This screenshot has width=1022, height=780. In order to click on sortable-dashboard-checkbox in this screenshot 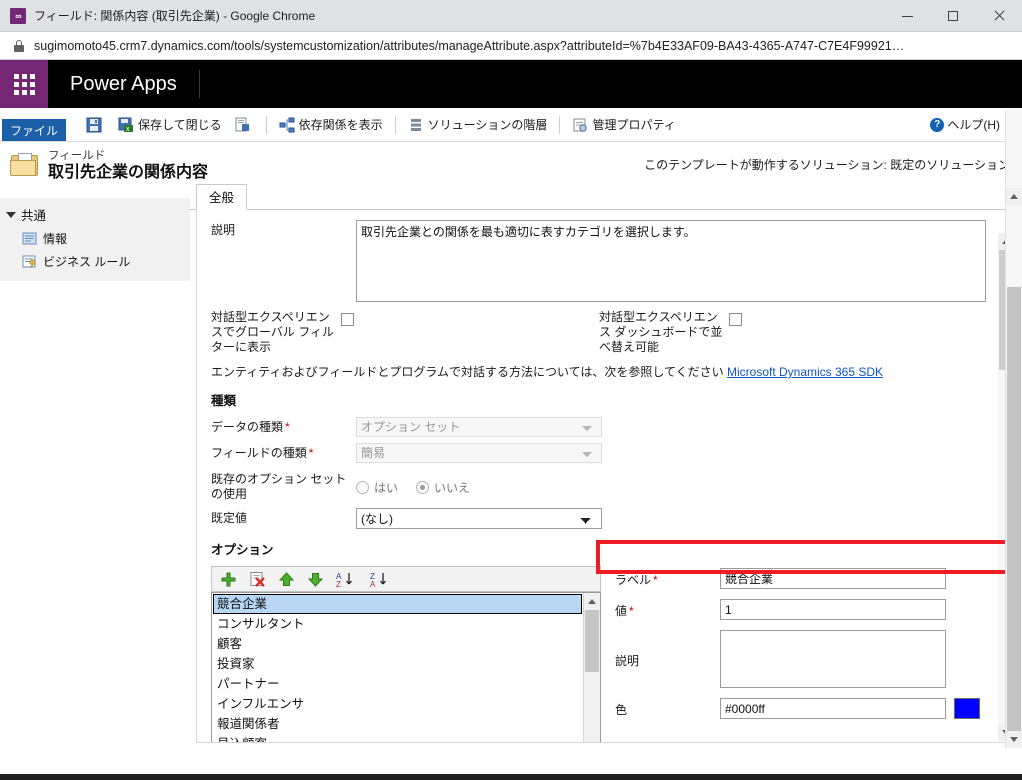, I will do `click(735, 319)`.